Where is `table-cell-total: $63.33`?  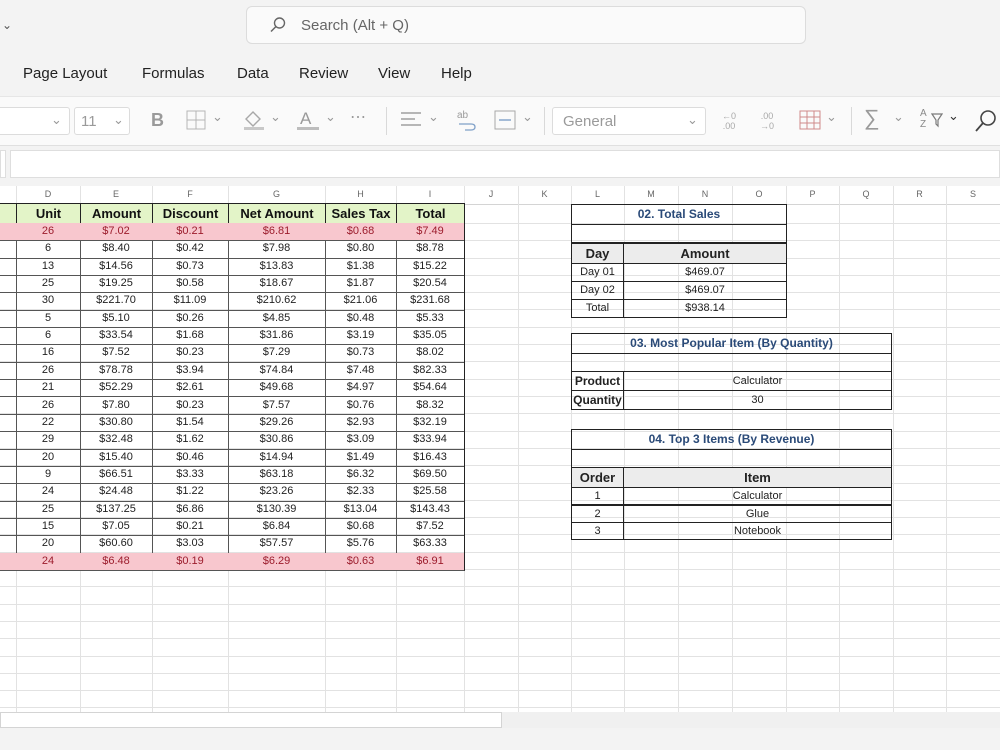 table-cell-total: $63.33 is located at coordinates (430, 544).